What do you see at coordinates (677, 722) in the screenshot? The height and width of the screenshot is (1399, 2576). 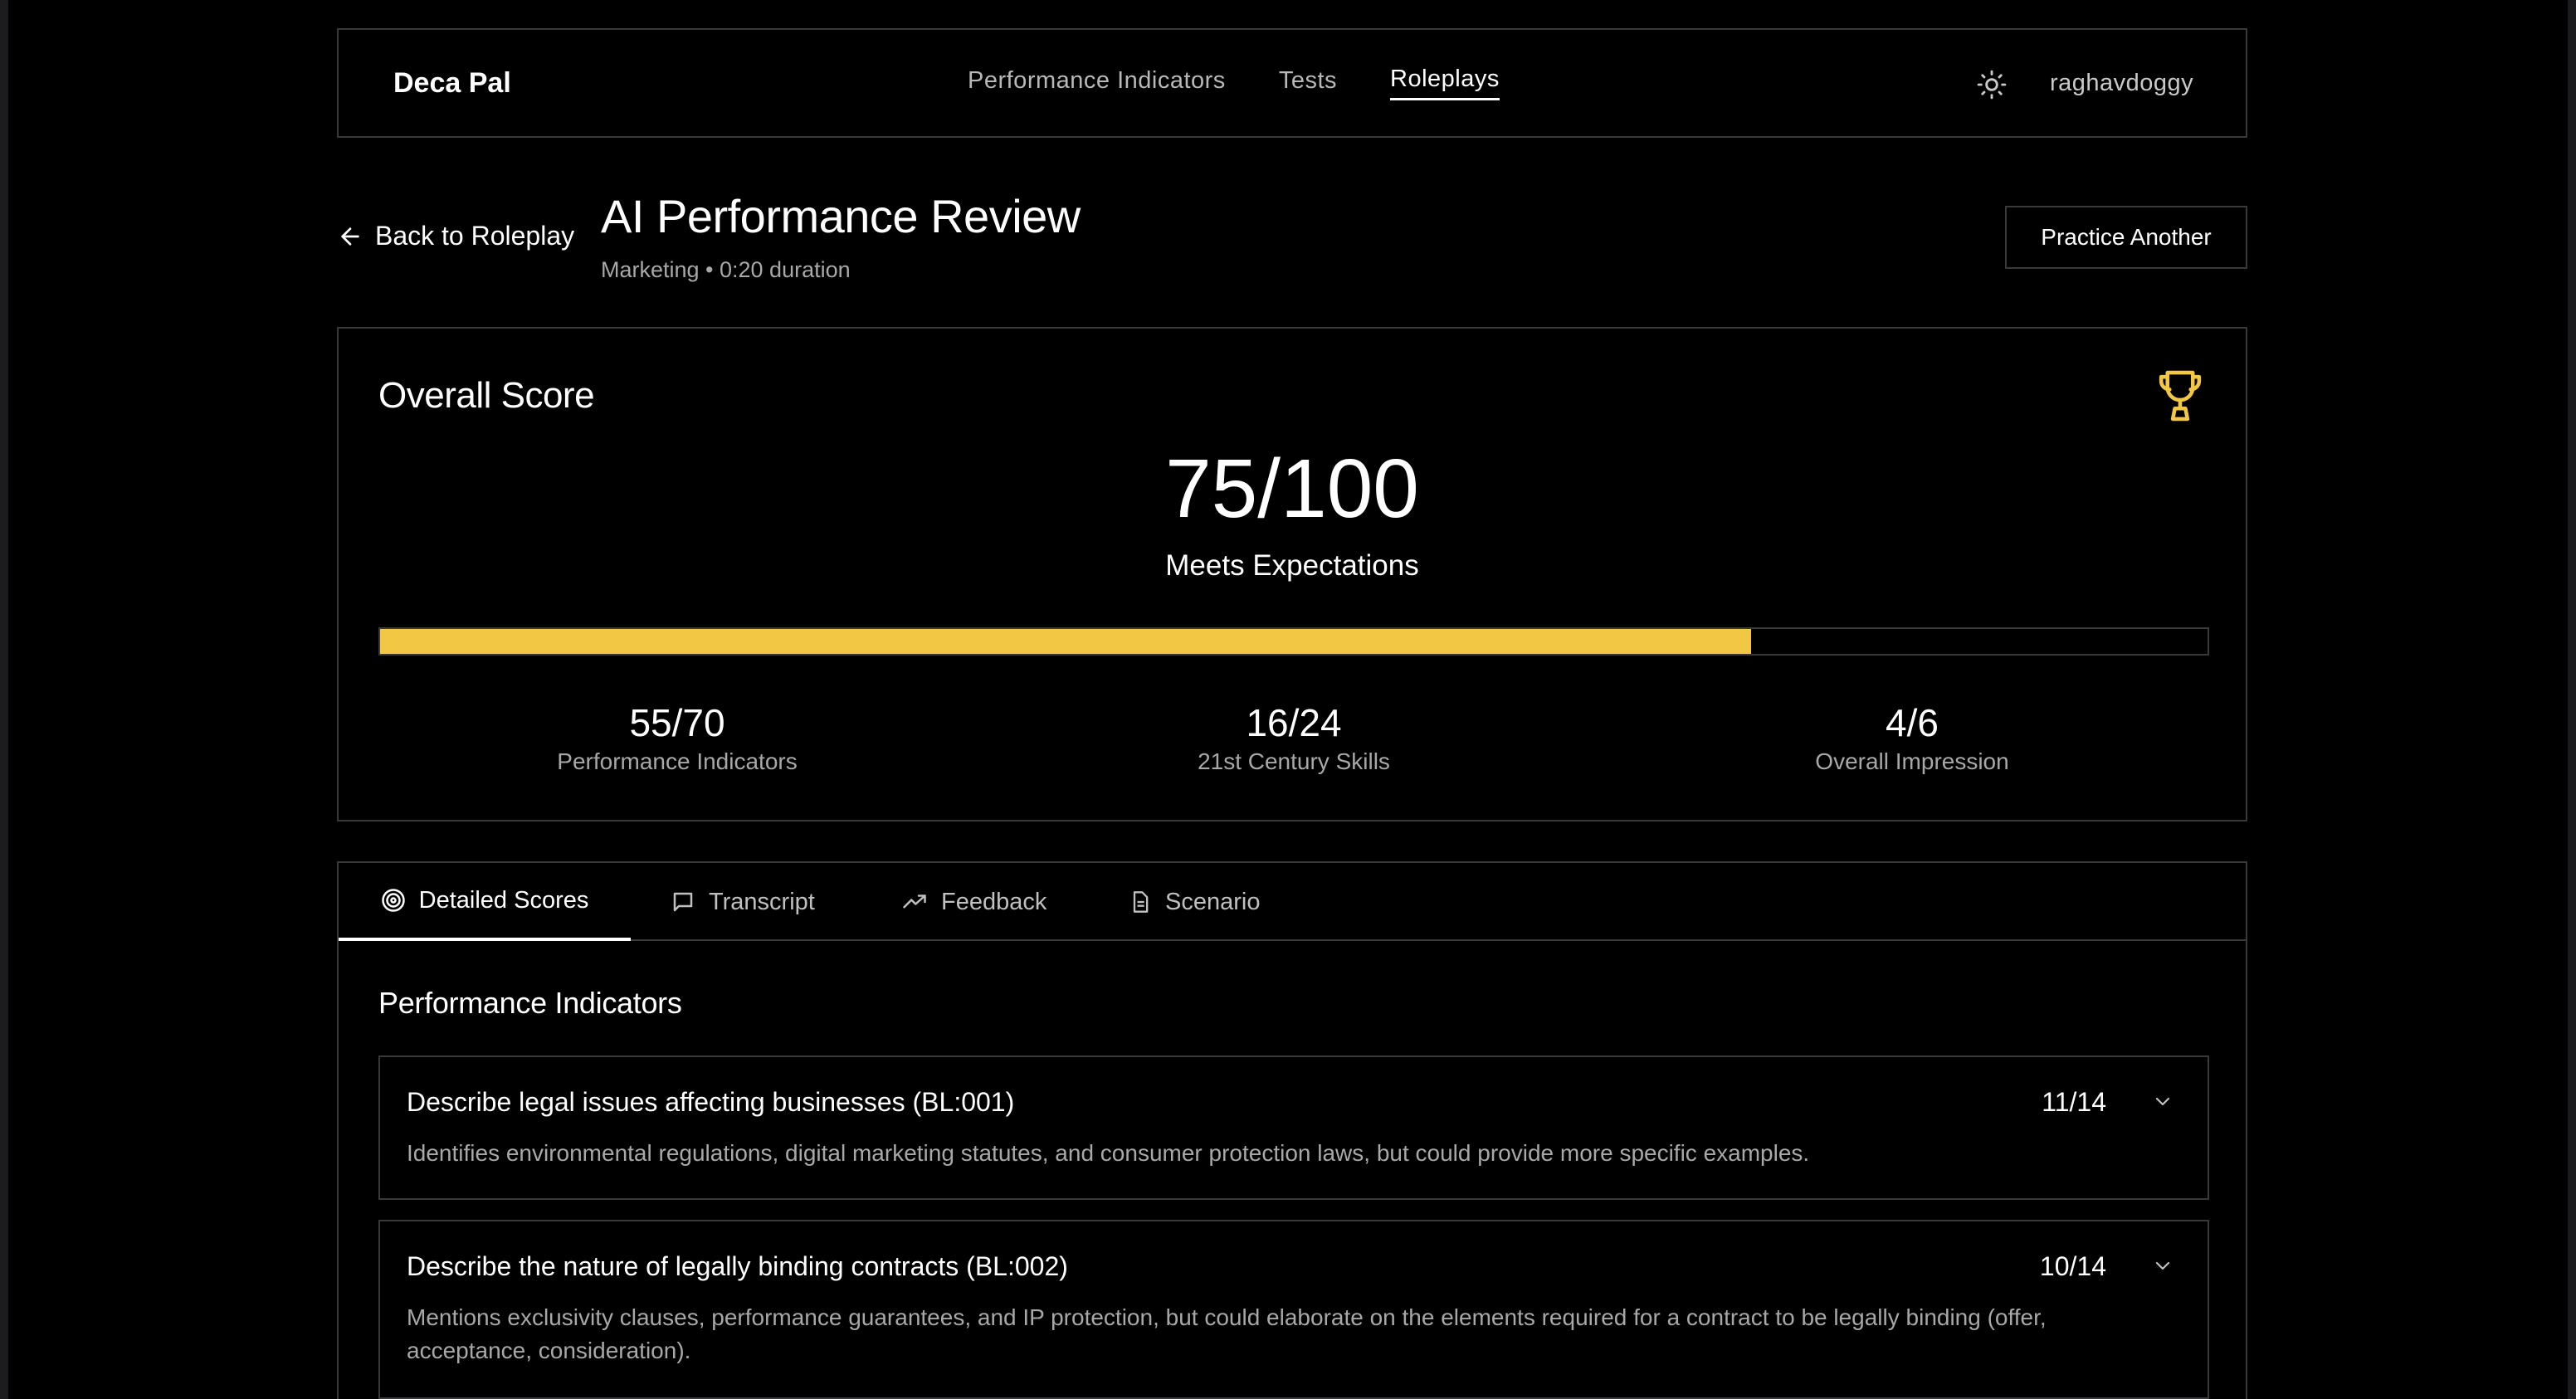 I see `sub-score-value: 55/70` at bounding box center [677, 722].